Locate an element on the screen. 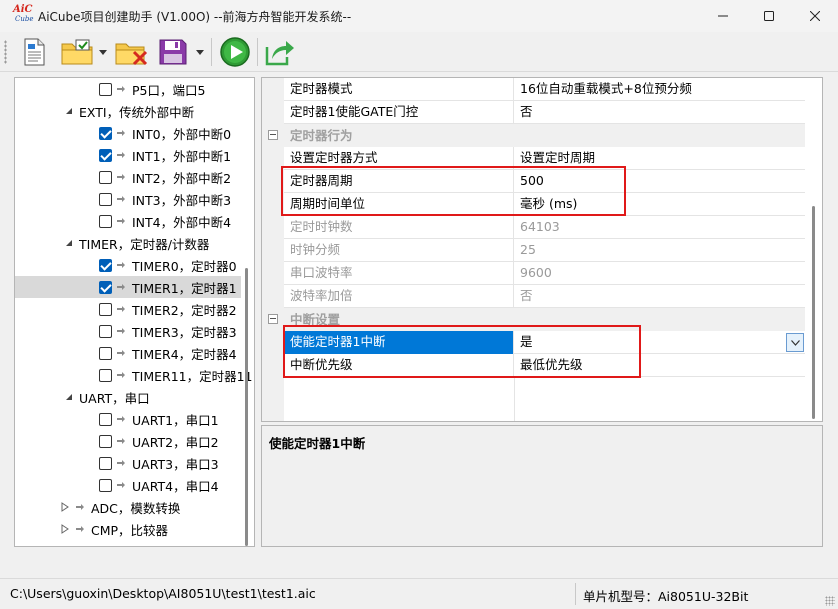 The width and height of the screenshot is (838, 609). property-row: 定时时钟数 64103 is located at coordinates (533, 227).